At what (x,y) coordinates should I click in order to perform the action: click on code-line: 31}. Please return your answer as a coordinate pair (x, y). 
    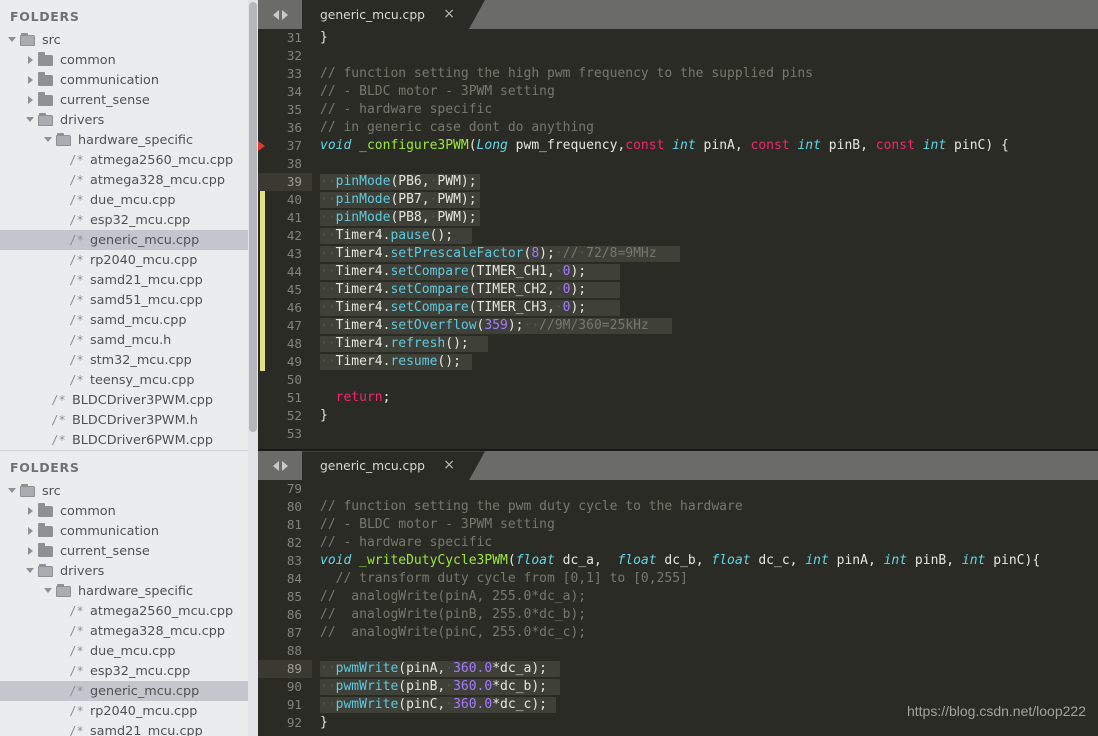
    Looking at the image, I should click on (678, 38).